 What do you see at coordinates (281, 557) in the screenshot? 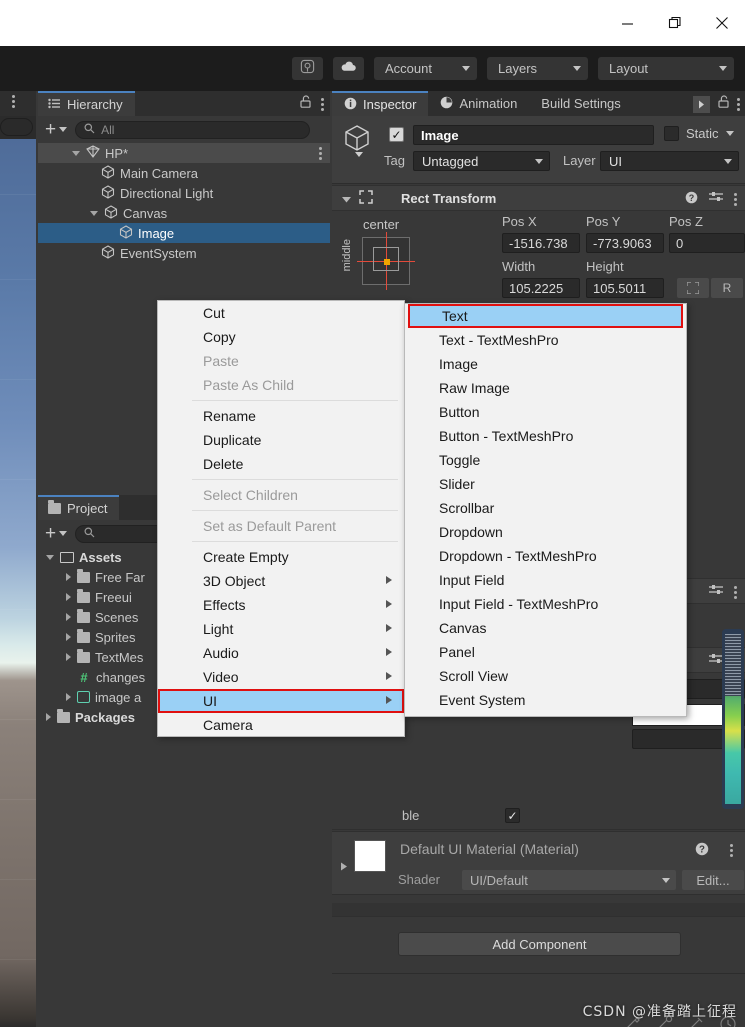
I see `menu-item-create-empty: Create Empty` at bounding box center [281, 557].